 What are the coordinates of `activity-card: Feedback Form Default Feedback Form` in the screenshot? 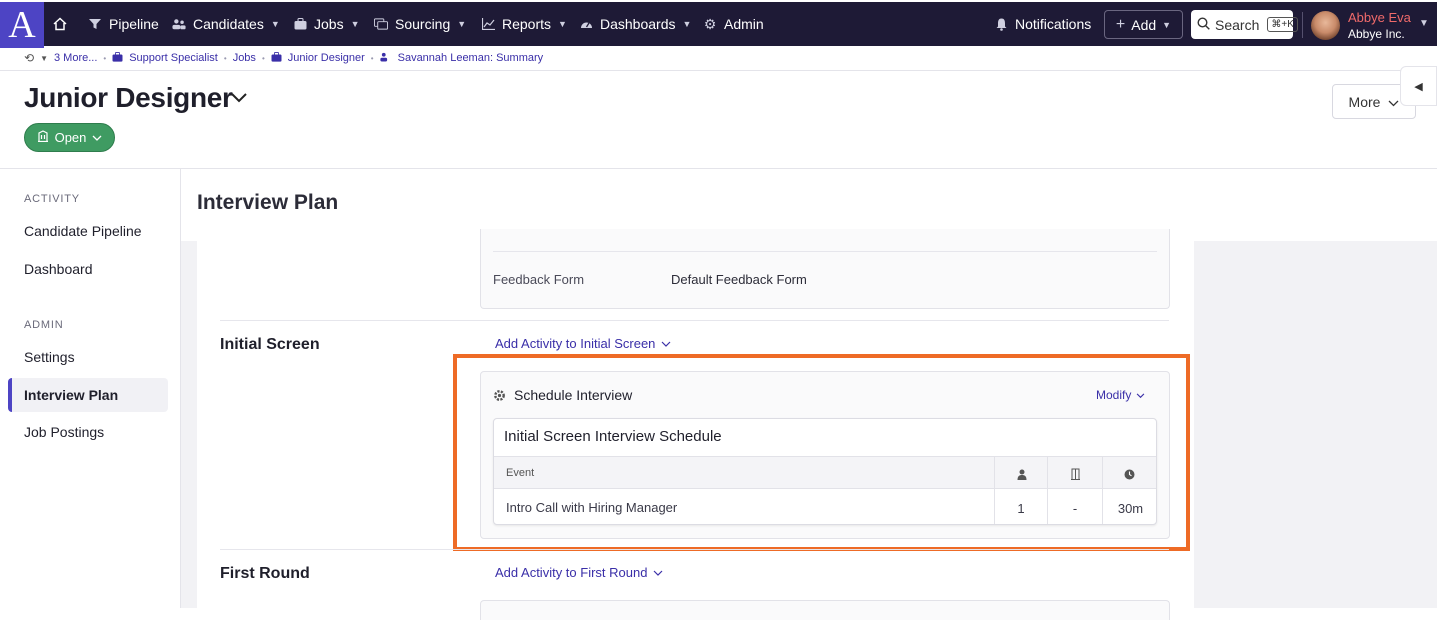 It's located at (825, 269).